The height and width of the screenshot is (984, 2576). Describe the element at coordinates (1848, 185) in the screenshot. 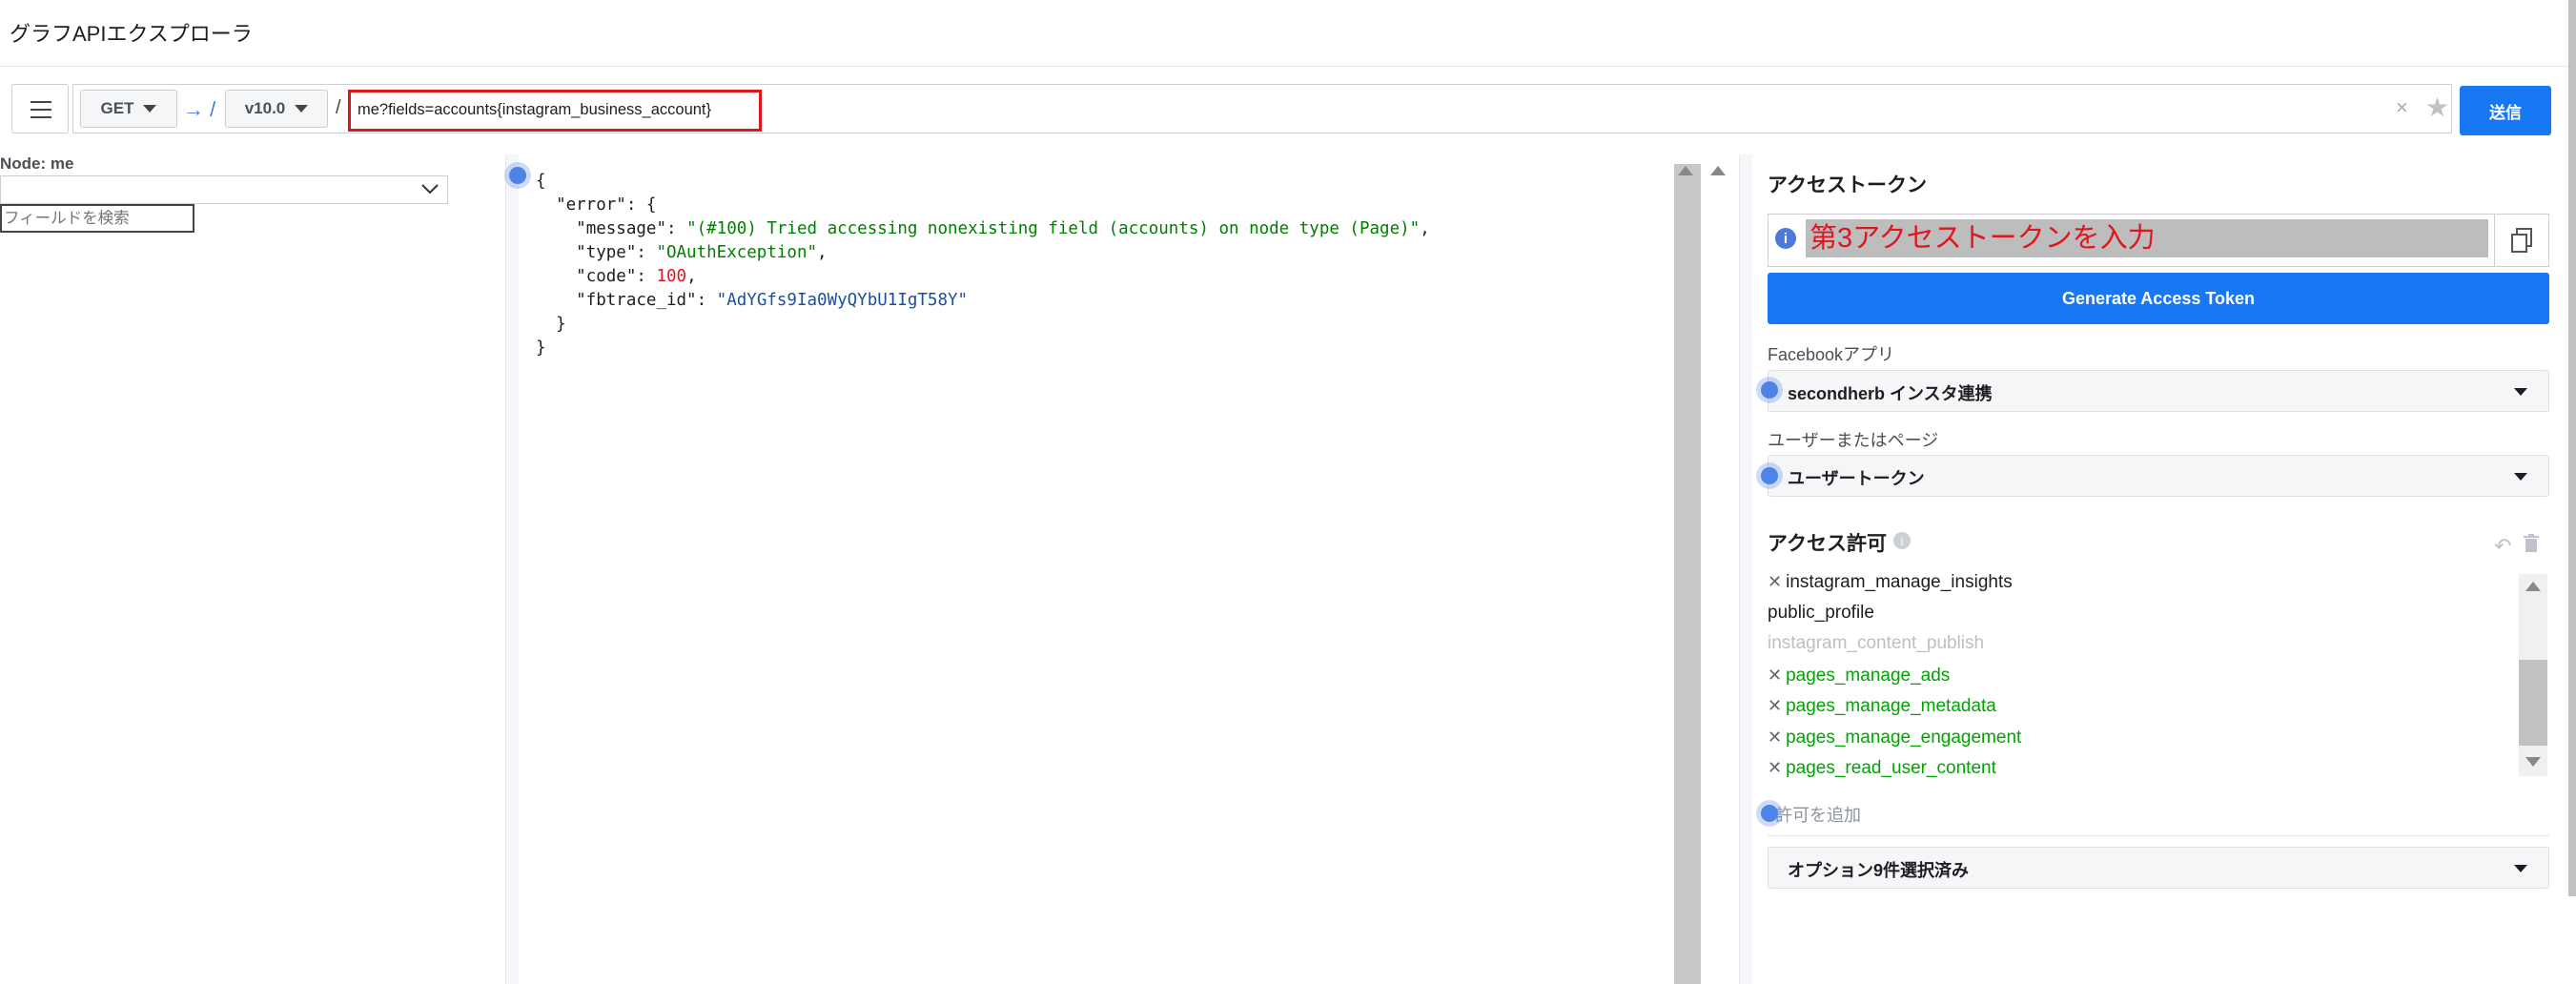

I see `access-token-title: アクセストークン` at that location.